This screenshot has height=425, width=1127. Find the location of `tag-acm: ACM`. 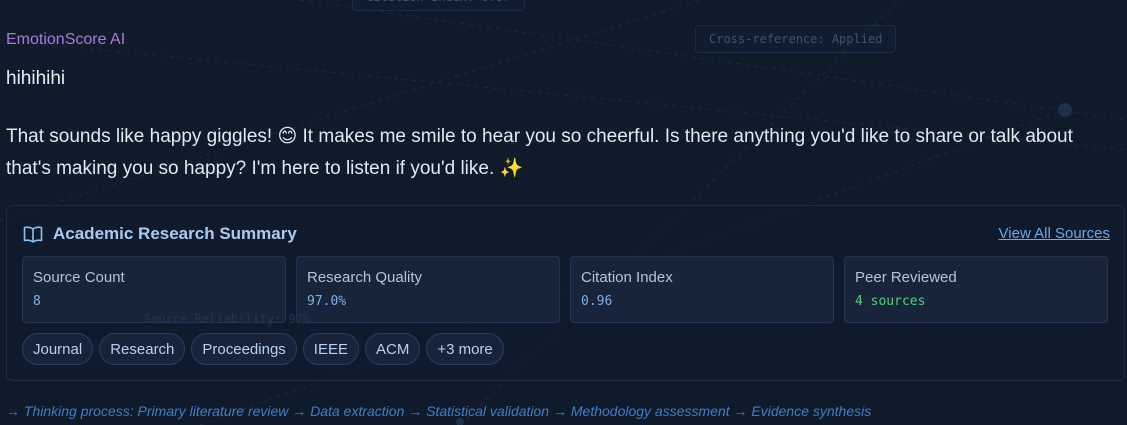

tag-acm: ACM is located at coordinates (392, 349).